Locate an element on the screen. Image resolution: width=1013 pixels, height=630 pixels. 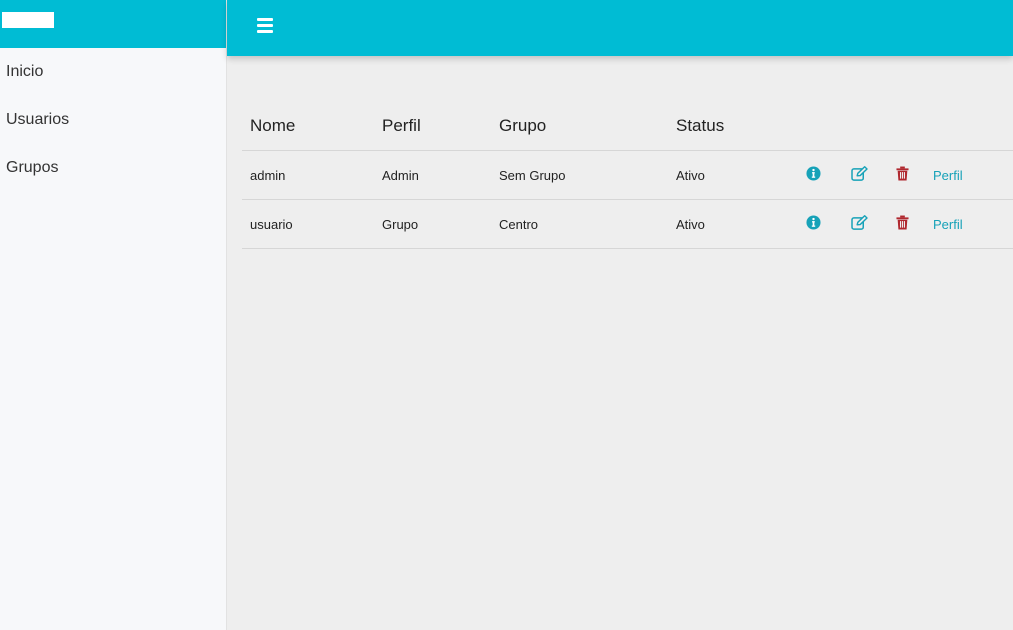
top-bar is located at coordinates (620, 28).